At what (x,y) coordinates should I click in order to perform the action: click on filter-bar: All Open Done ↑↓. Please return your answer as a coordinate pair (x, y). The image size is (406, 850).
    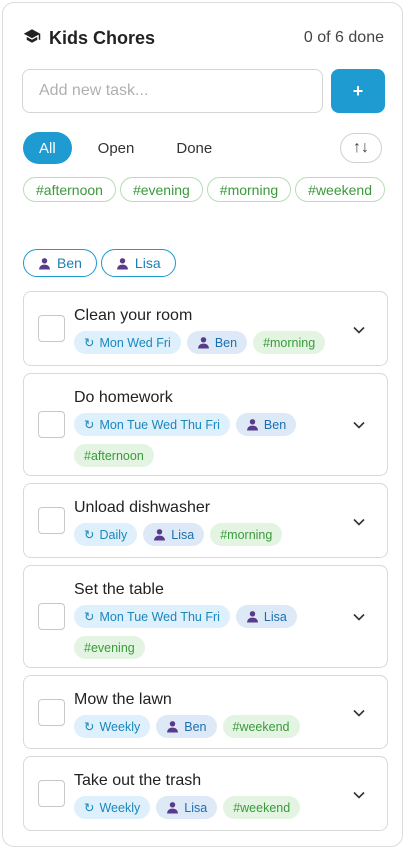
    Looking at the image, I should click on (202, 148).